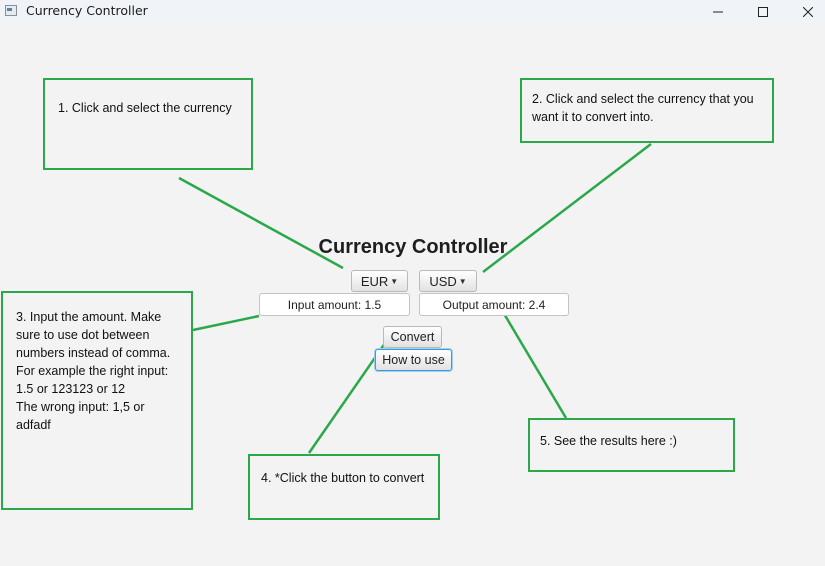  What do you see at coordinates (413, 247) in the screenshot?
I see `app-heading: Currency Controller` at bounding box center [413, 247].